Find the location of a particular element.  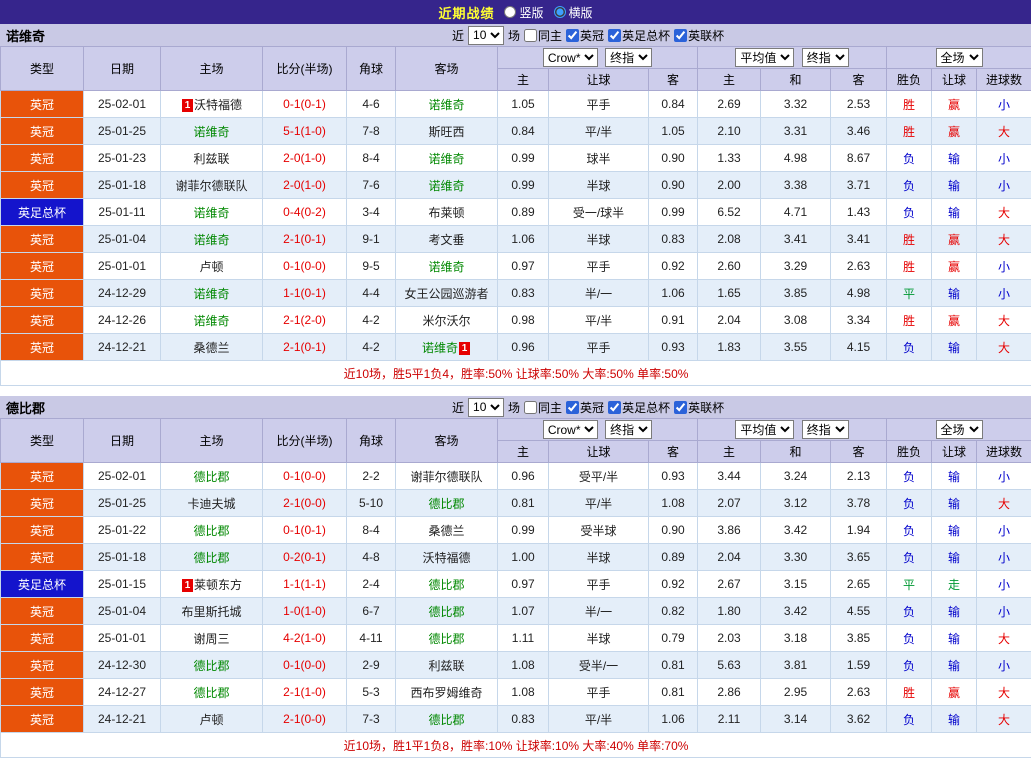

eu-away-odds: 1.59 is located at coordinates (859, 665).